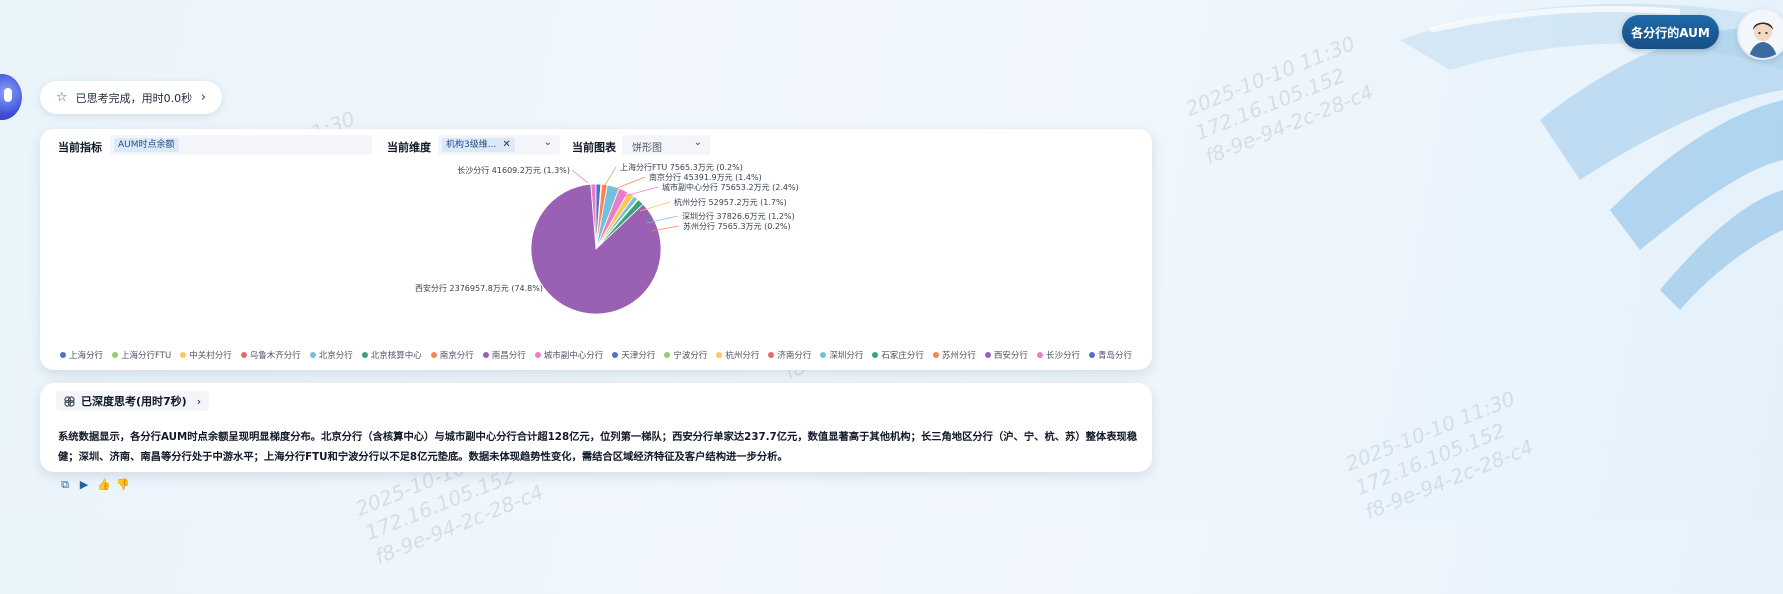 This screenshot has width=1783, height=594. I want to click on legend-label: 南昌分行, so click(508, 356).